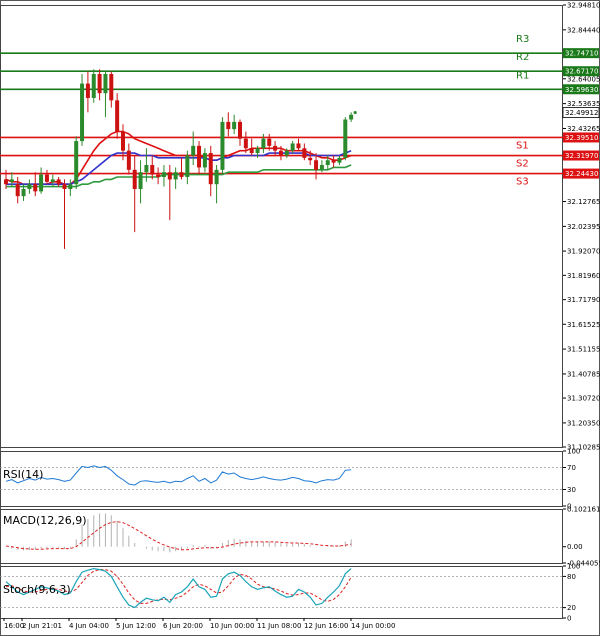  Describe the element at coordinates (522, 182) in the screenshot. I see `level-label-s3: S3` at that location.